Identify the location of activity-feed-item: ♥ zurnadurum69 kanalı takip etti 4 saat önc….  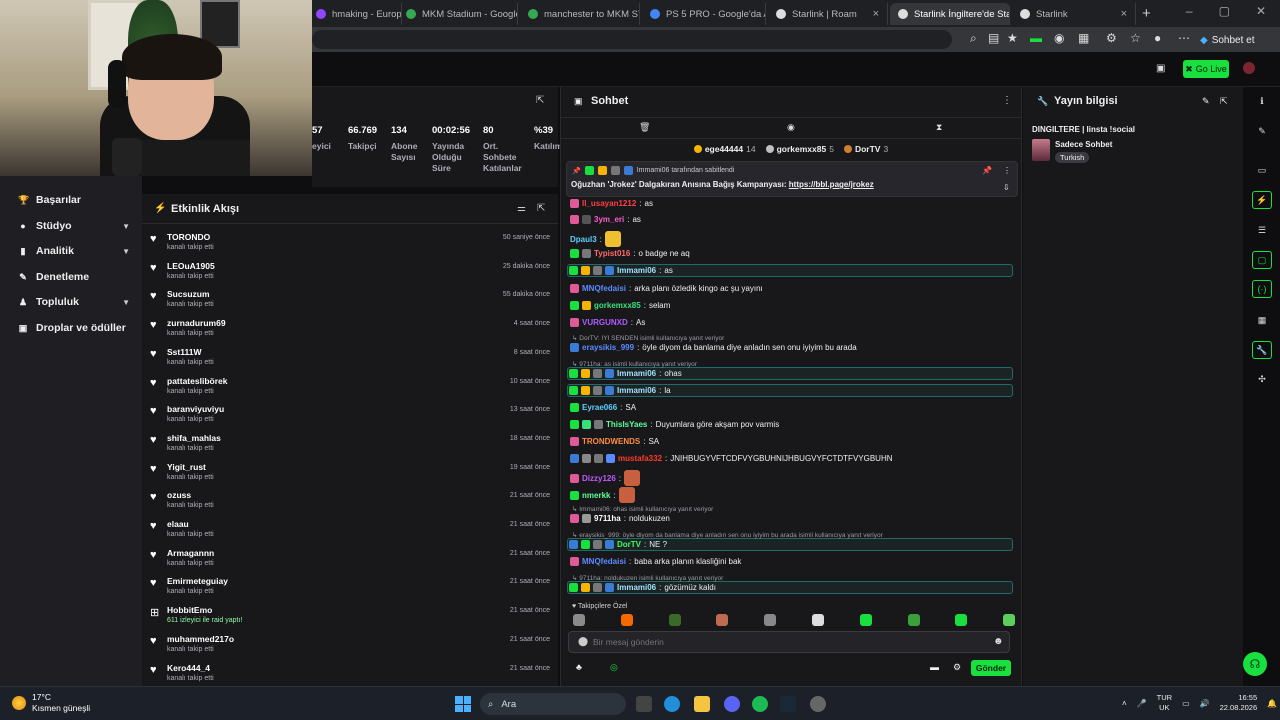
(350, 330).